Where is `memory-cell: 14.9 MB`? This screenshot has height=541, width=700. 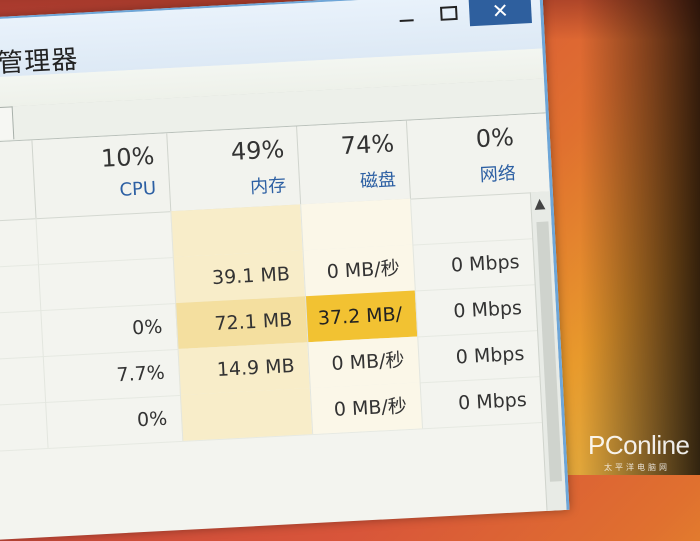
memory-cell: 14.9 MB is located at coordinates (243, 368).